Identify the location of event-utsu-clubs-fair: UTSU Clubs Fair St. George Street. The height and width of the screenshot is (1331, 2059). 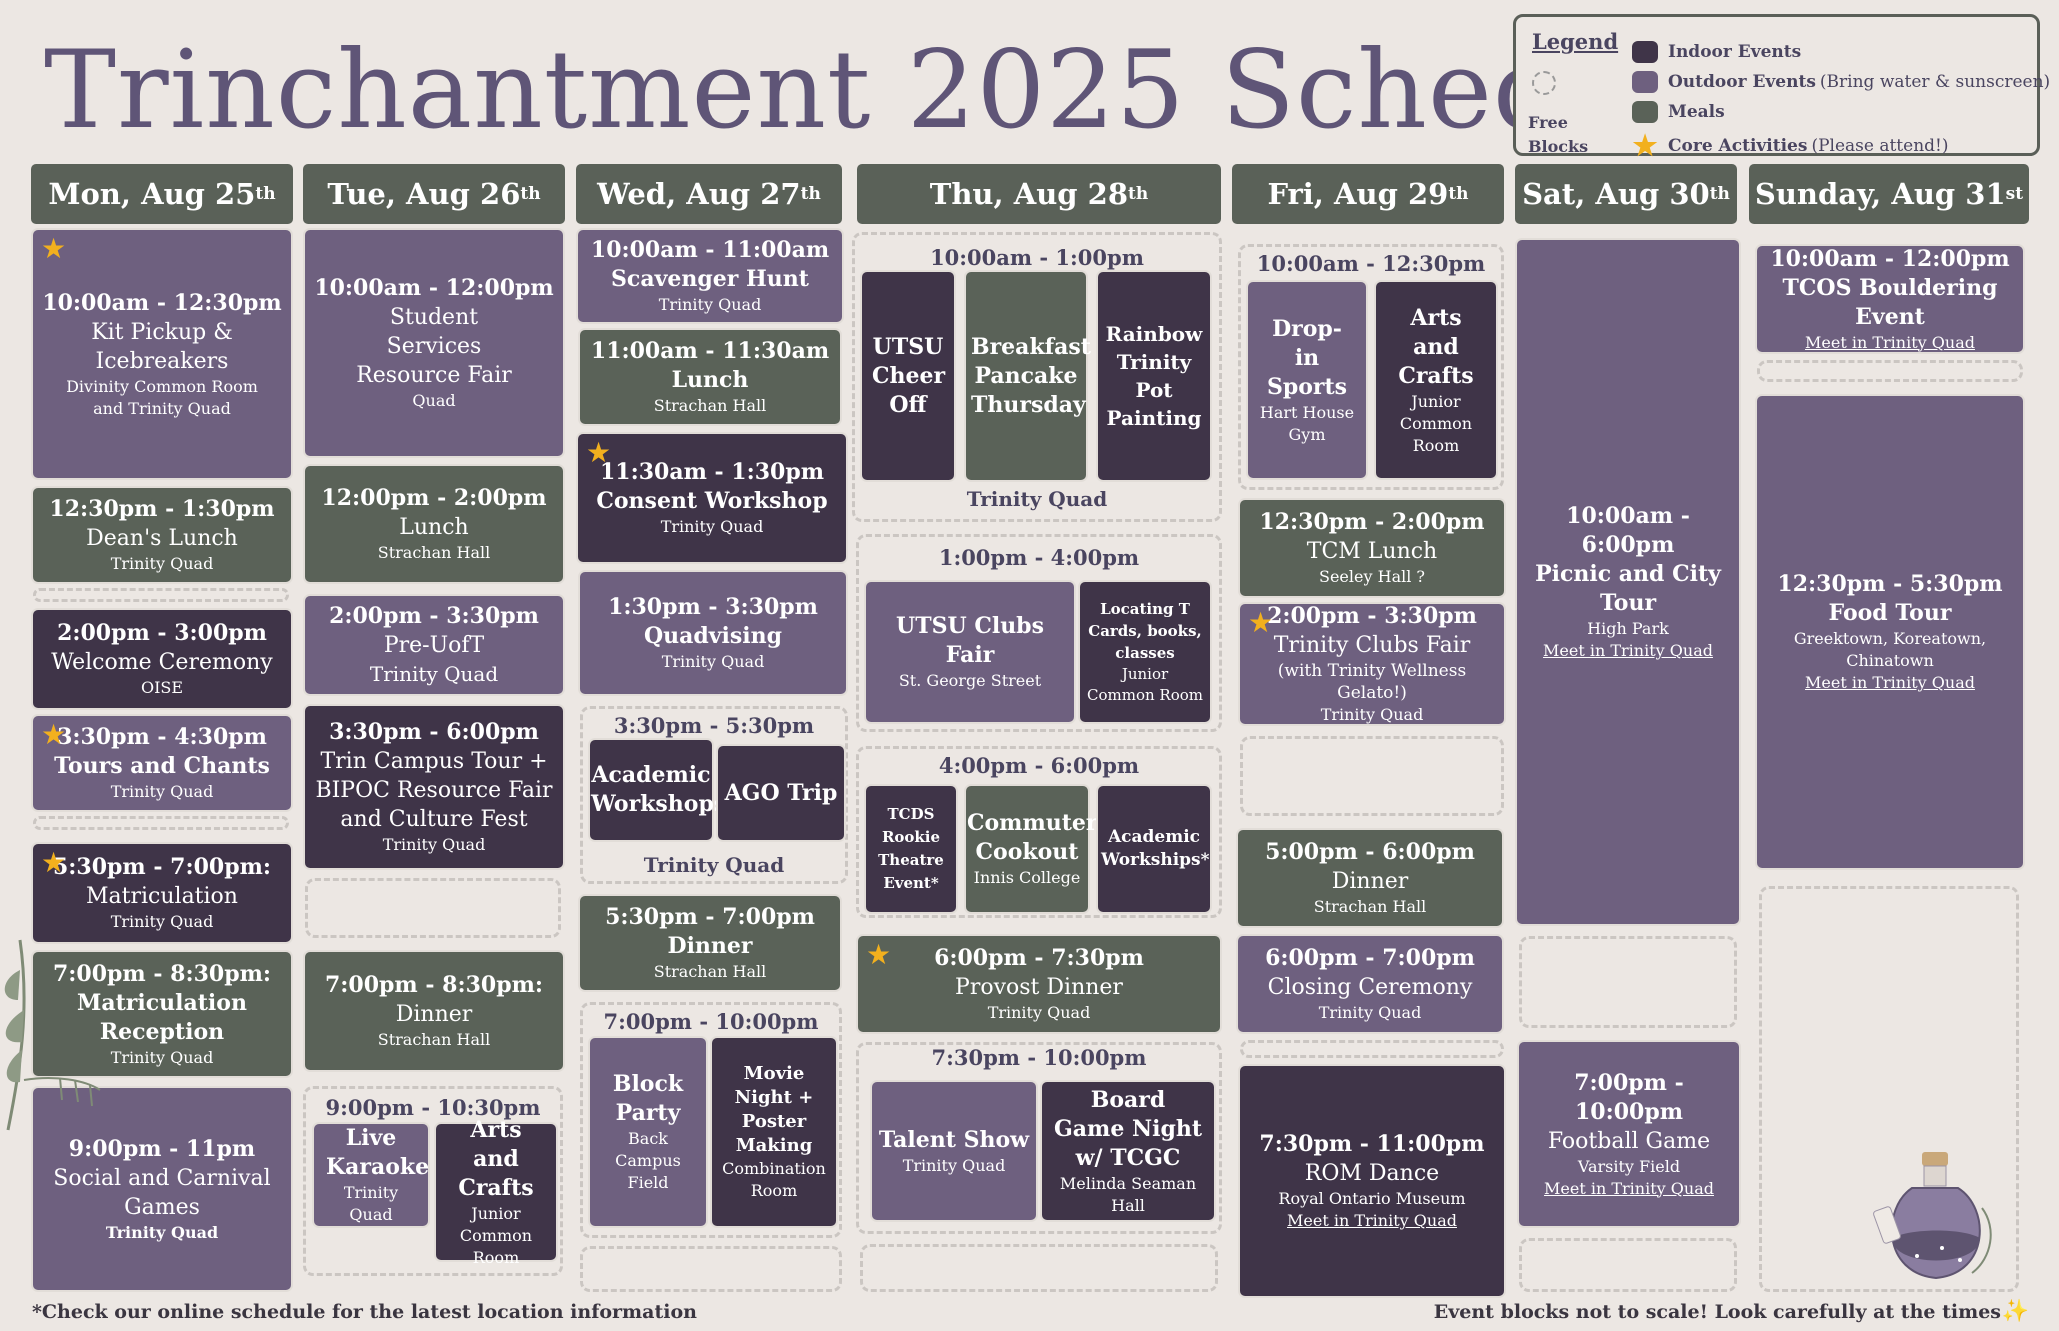
(970, 652).